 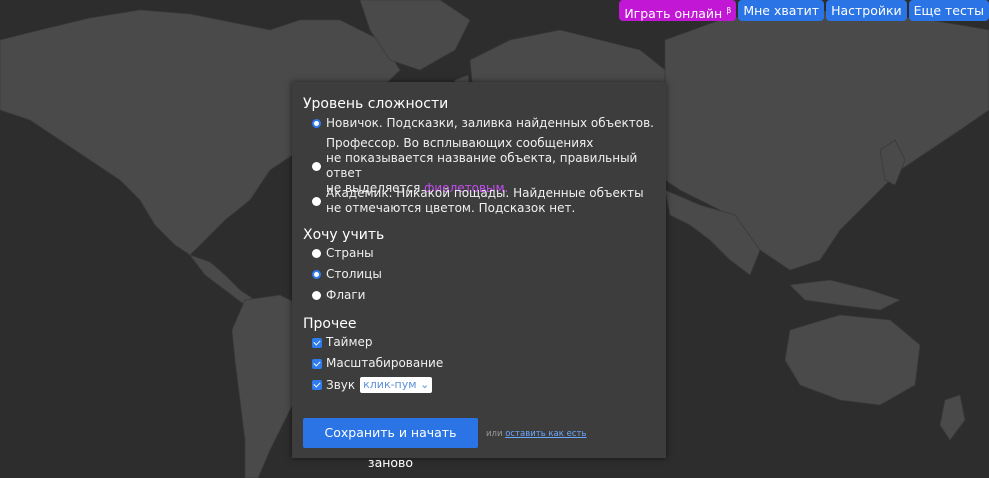 What do you see at coordinates (317, 385) in the screenshot?
I see `checkbox-sound` at bounding box center [317, 385].